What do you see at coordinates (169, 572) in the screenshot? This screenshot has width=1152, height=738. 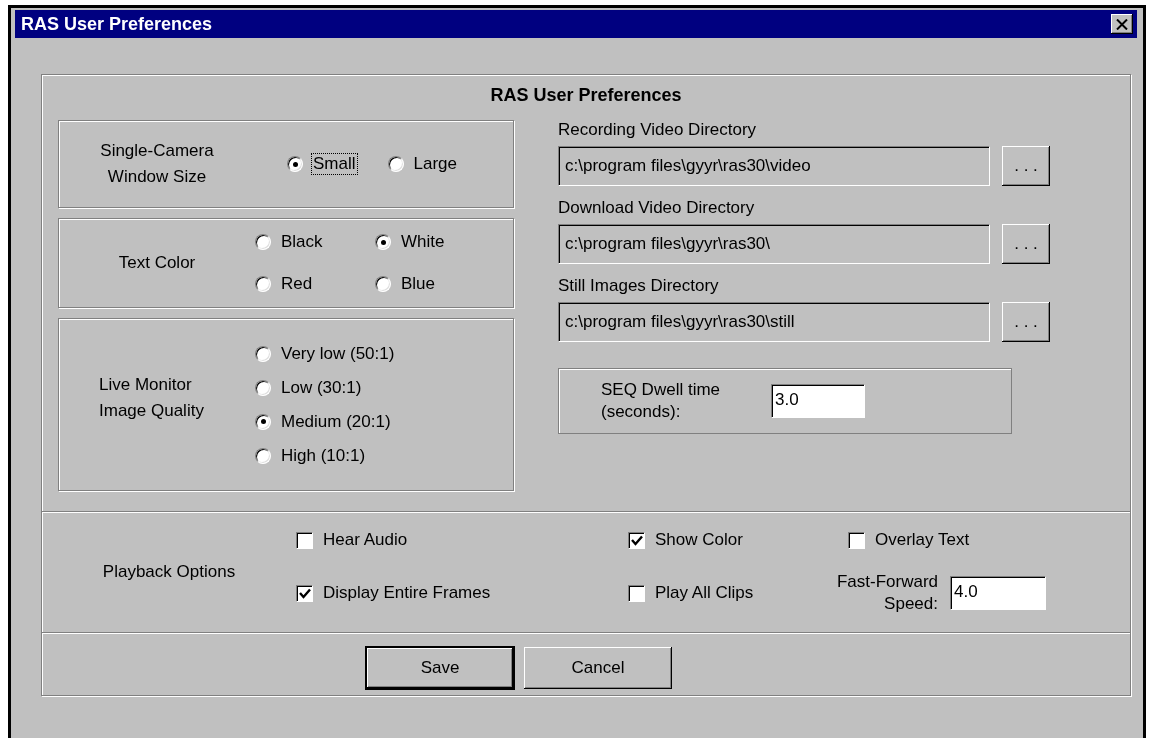 I see `group-label: Playback Options` at bounding box center [169, 572].